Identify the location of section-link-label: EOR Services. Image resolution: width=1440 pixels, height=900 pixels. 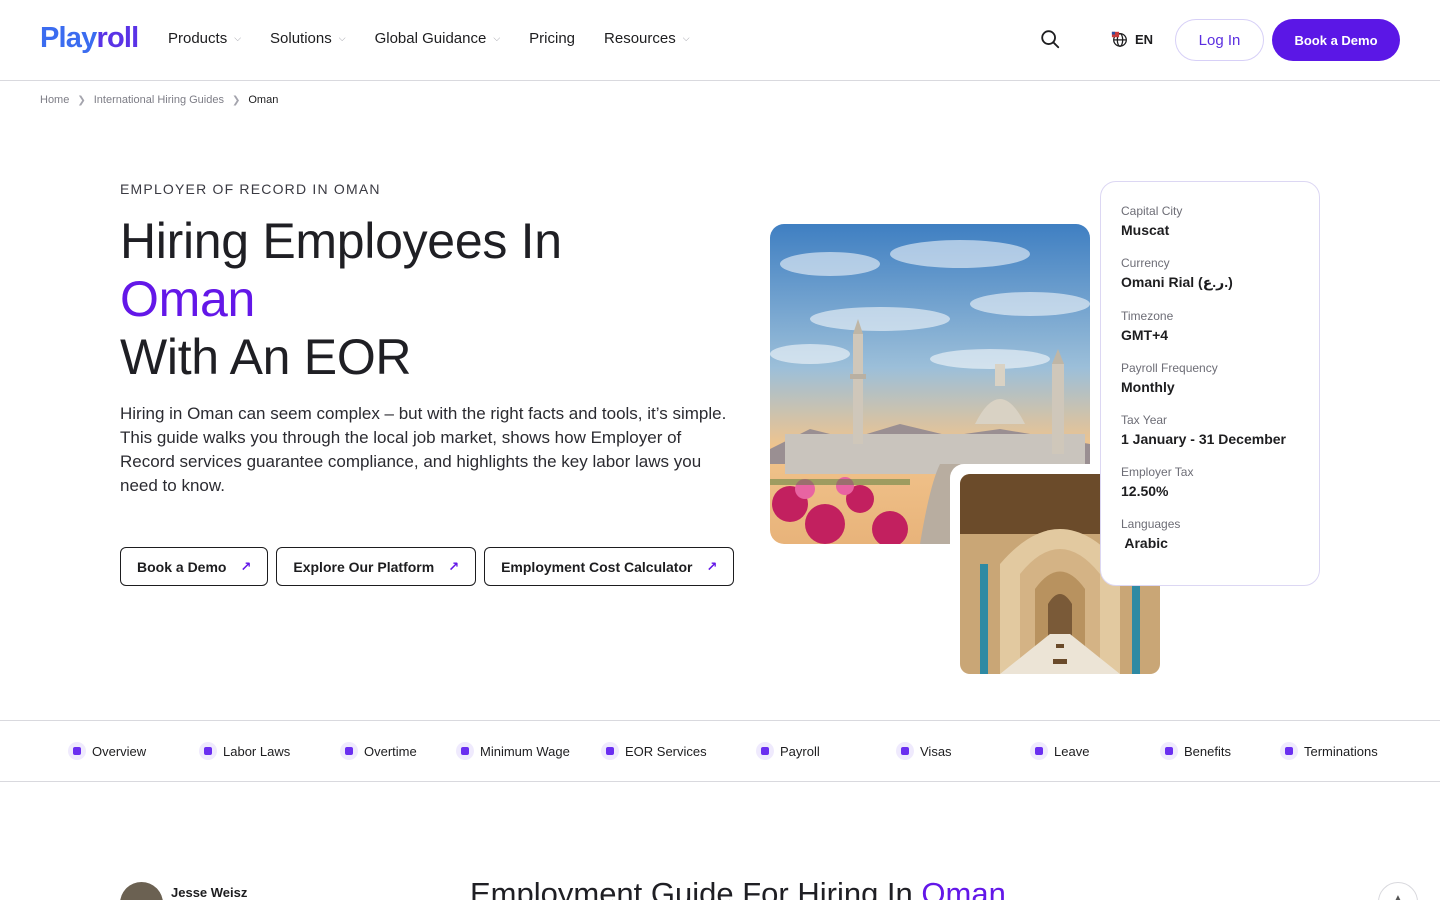
(666, 751).